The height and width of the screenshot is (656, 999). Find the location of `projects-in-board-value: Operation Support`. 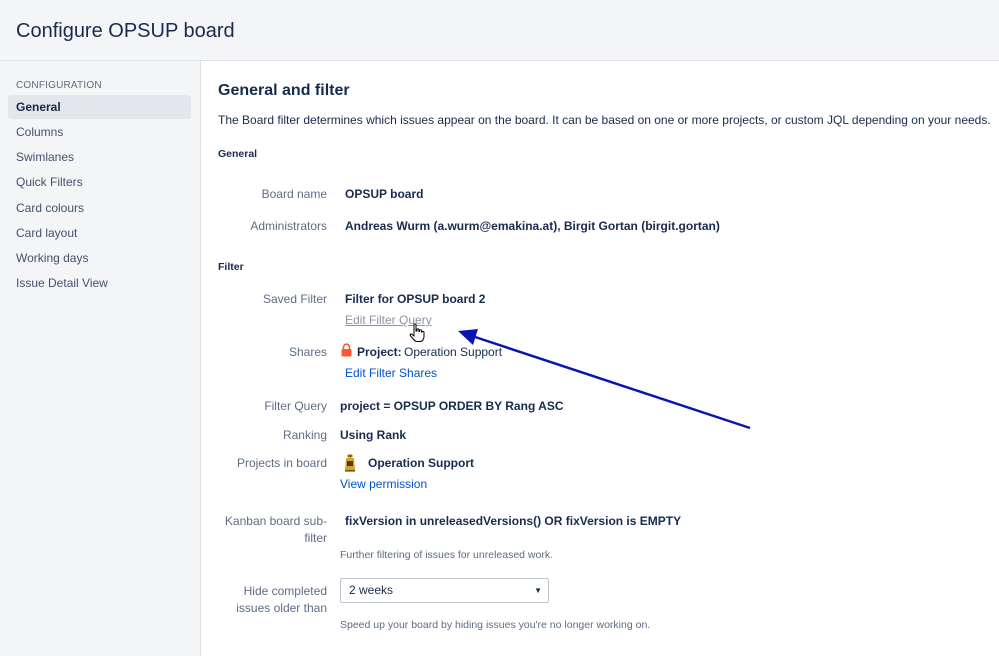

projects-in-board-value: Operation Support is located at coordinates (421, 463).